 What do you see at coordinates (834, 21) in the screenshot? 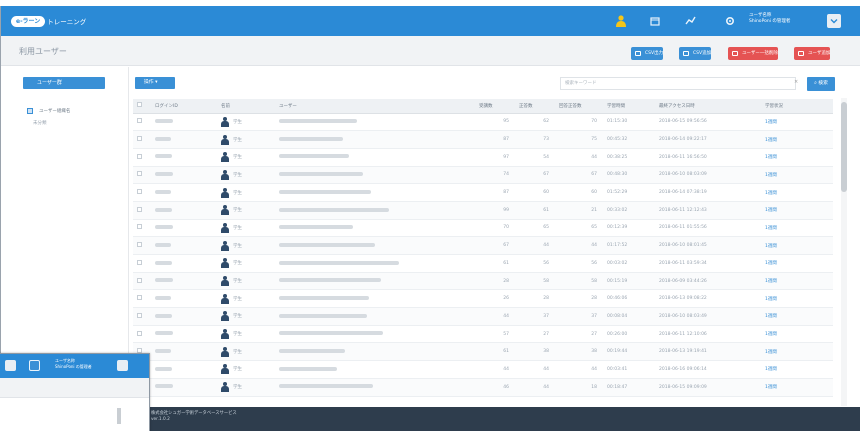
I see `user-menu-button` at bounding box center [834, 21].